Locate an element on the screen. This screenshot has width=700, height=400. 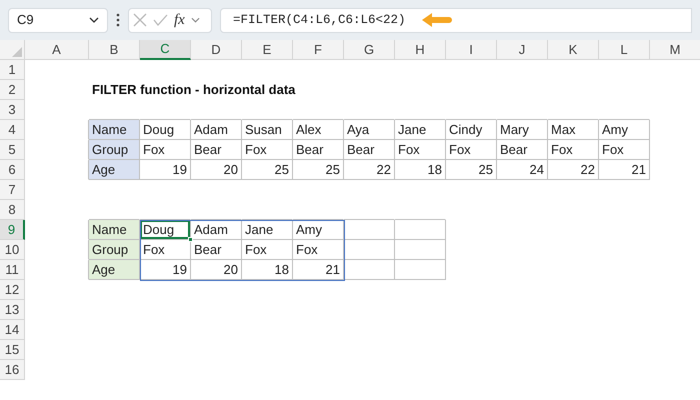
column-header: L is located at coordinates (624, 50).